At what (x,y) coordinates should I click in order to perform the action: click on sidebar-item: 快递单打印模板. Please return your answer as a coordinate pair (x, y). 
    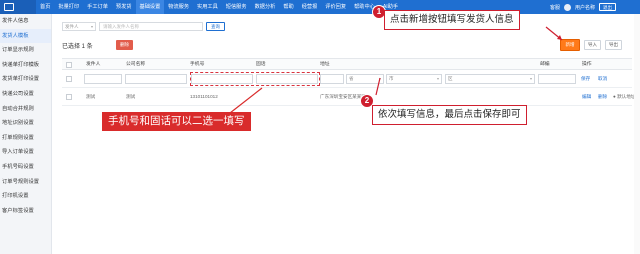
    Looking at the image, I should click on (25, 65).